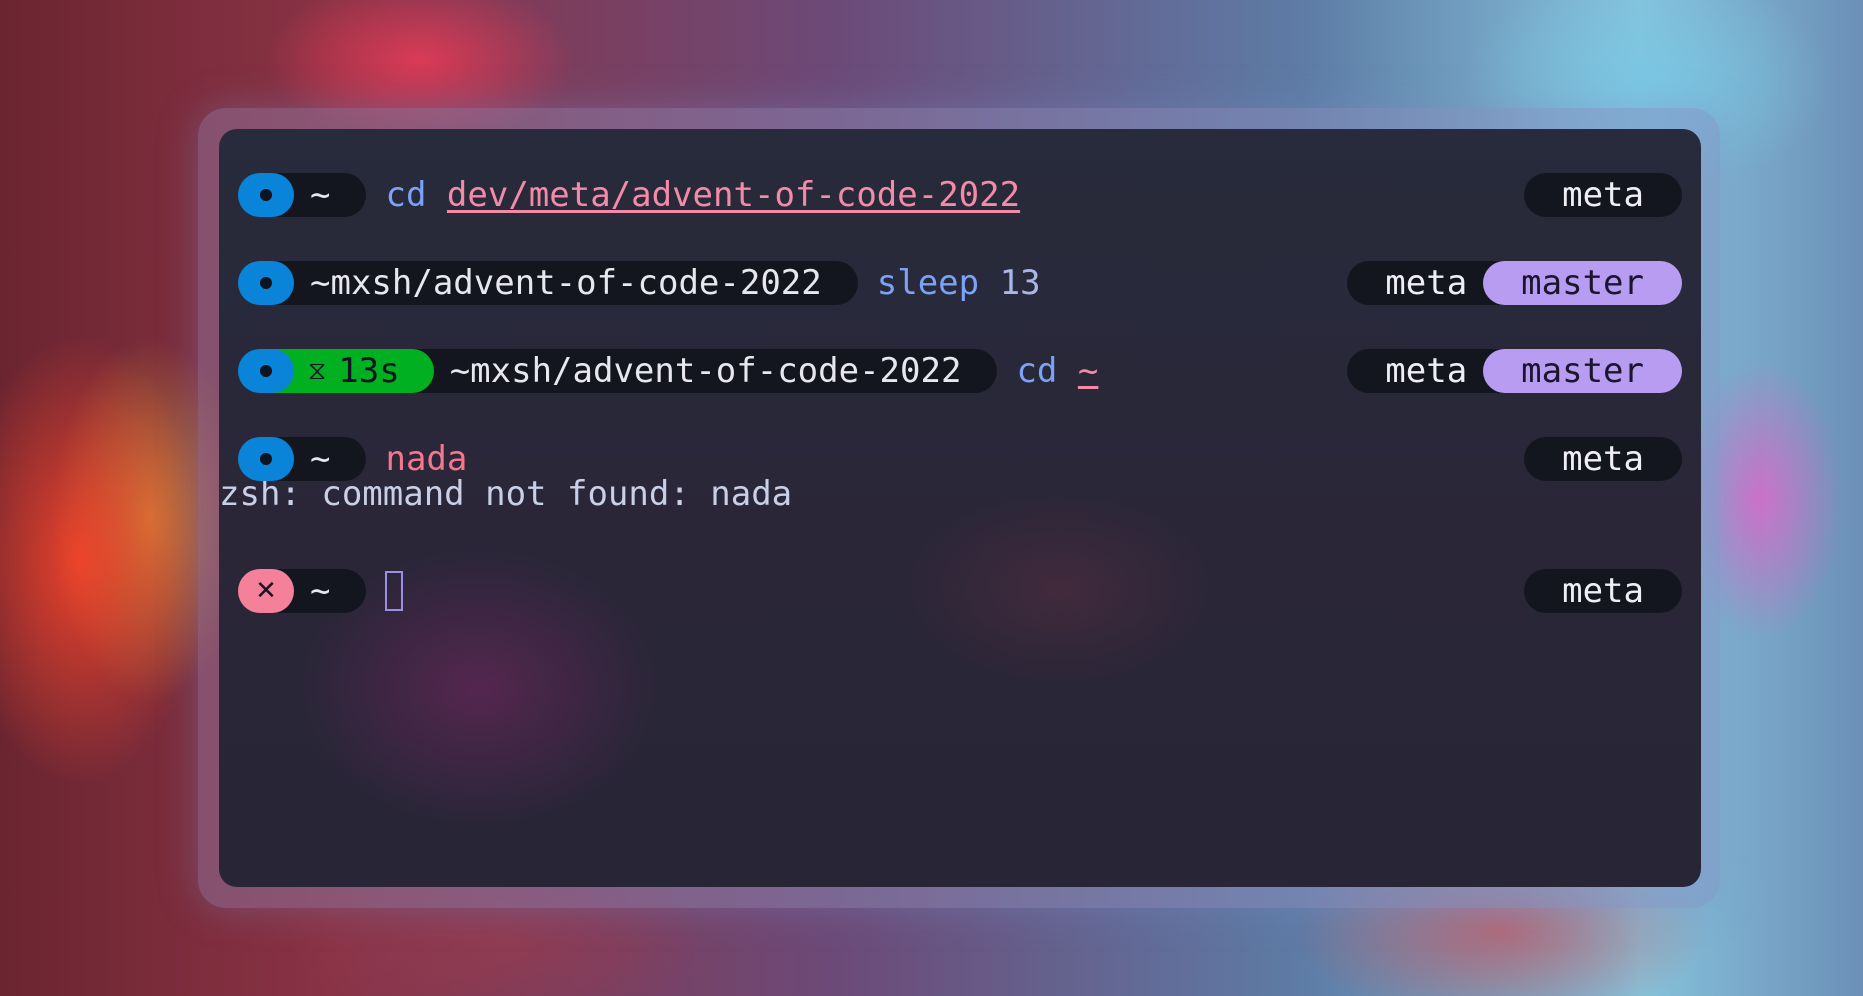 The height and width of the screenshot is (996, 1863). What do you see at coordinates (1088, 371) in the screenshot?
I see `command-argument: ~` at bounding box center [1088, 371].